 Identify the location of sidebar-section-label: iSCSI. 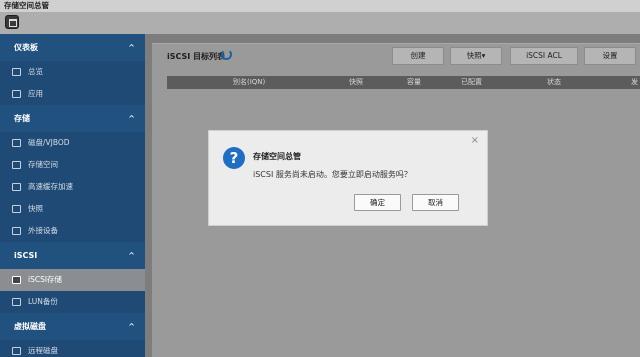
(26, 255).